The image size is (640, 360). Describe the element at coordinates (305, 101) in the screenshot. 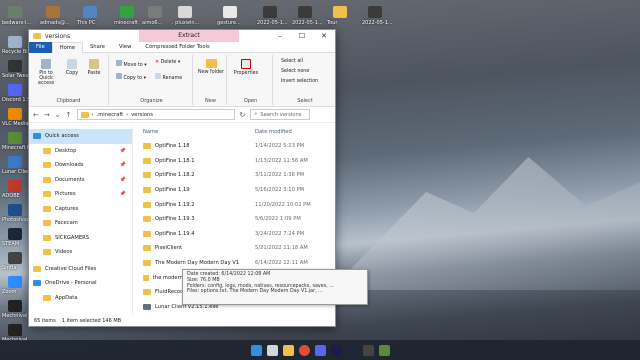

I see `select-label: Select` at that location.